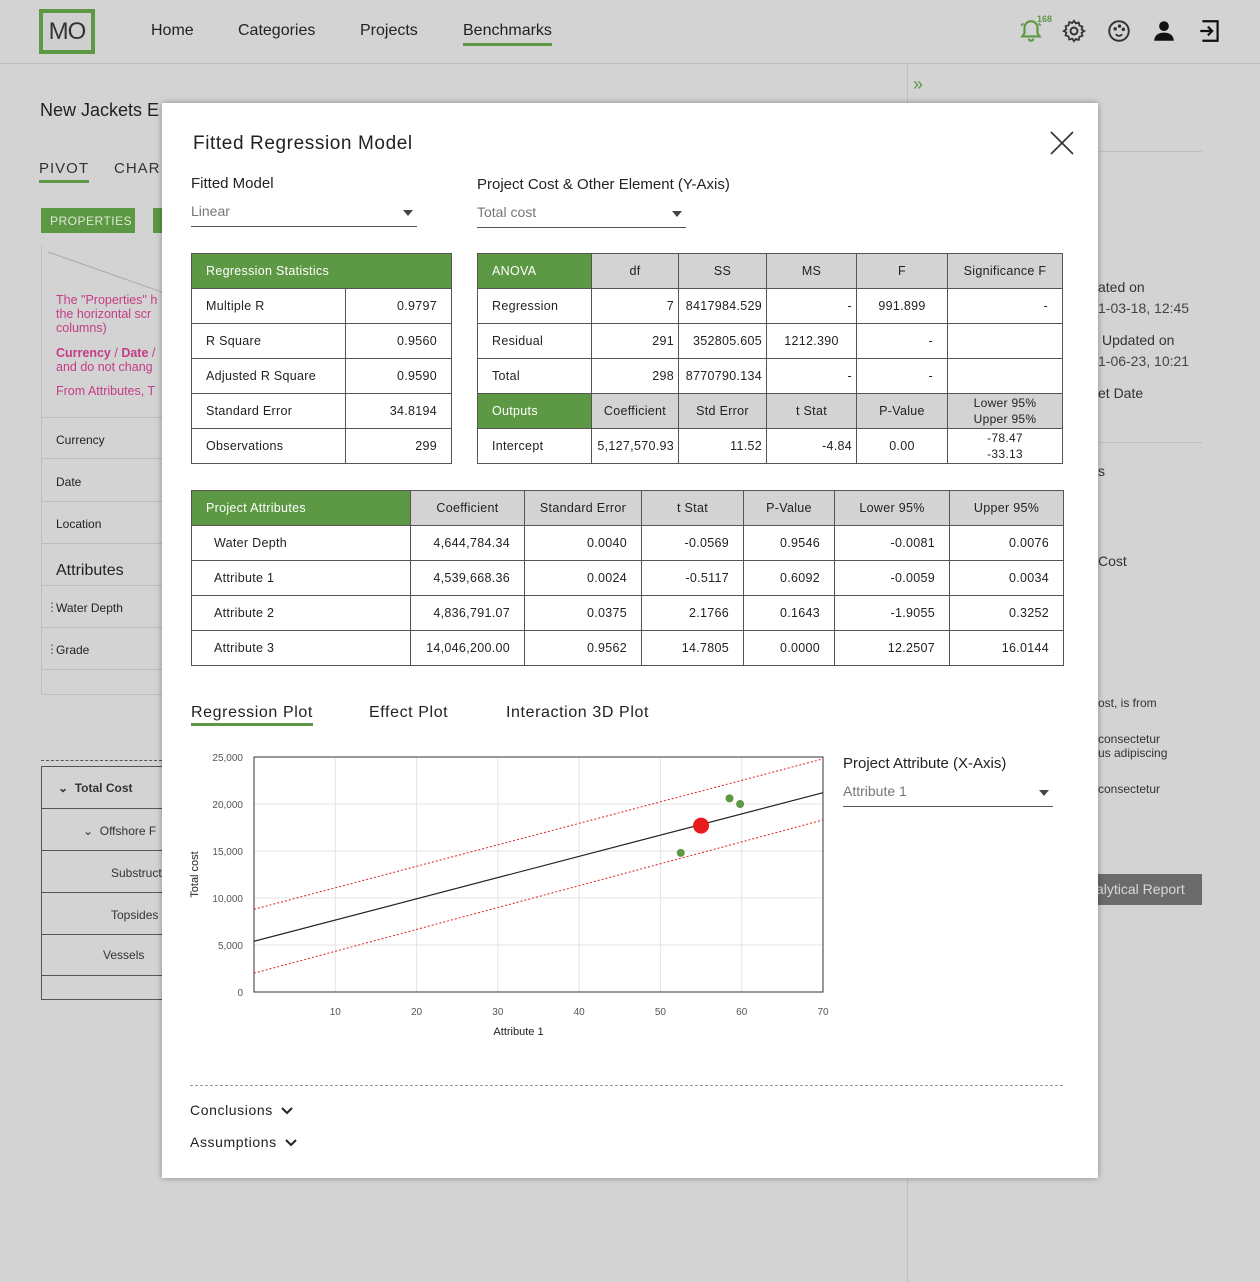 This screenshot has width=1260, height=1282. What do you see at coordinates (770, 306) in the screenshot?
I see `table-row: Regression 7 8417984.529 - 991.899 -` at bounding box center [770, 306].